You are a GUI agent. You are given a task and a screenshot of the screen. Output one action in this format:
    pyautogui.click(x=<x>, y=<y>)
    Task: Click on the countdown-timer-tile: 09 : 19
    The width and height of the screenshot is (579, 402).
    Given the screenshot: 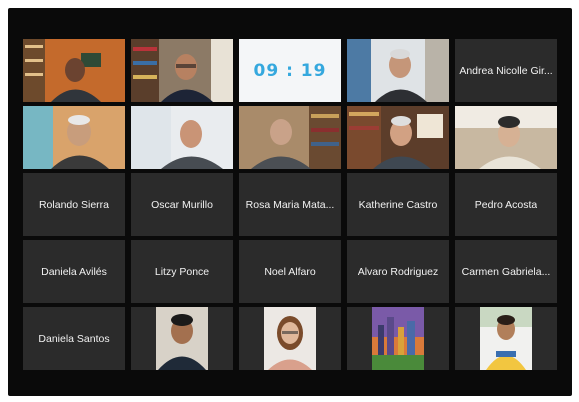 What is the action you would take?
    pyautogui.click(x=290, y=70)
    